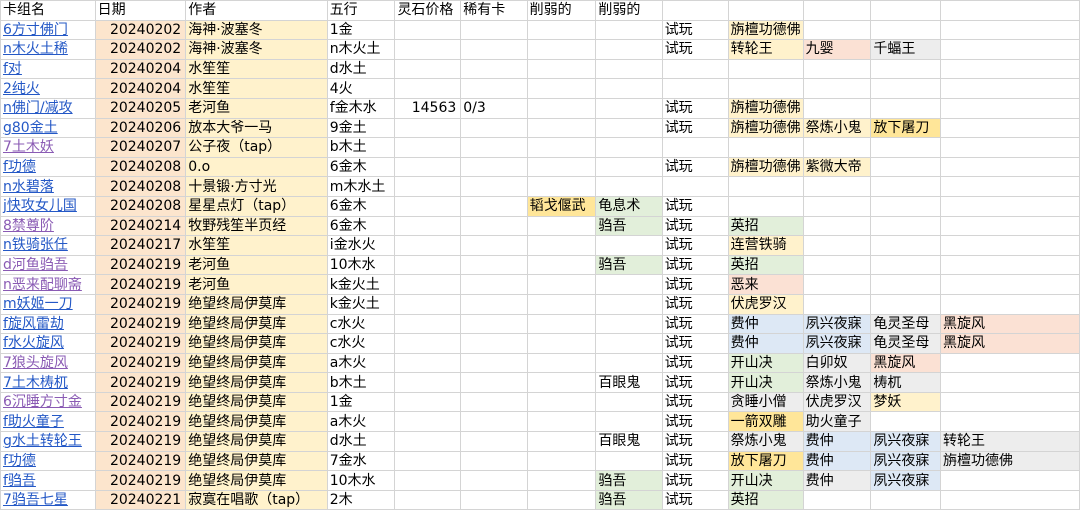 The width and height of the screenshot is (1080, 510). What do you see at coordinates (906, 49) in the screenshot?
I see `card-cell: 千蝠王` at bounding box center [906, 49].